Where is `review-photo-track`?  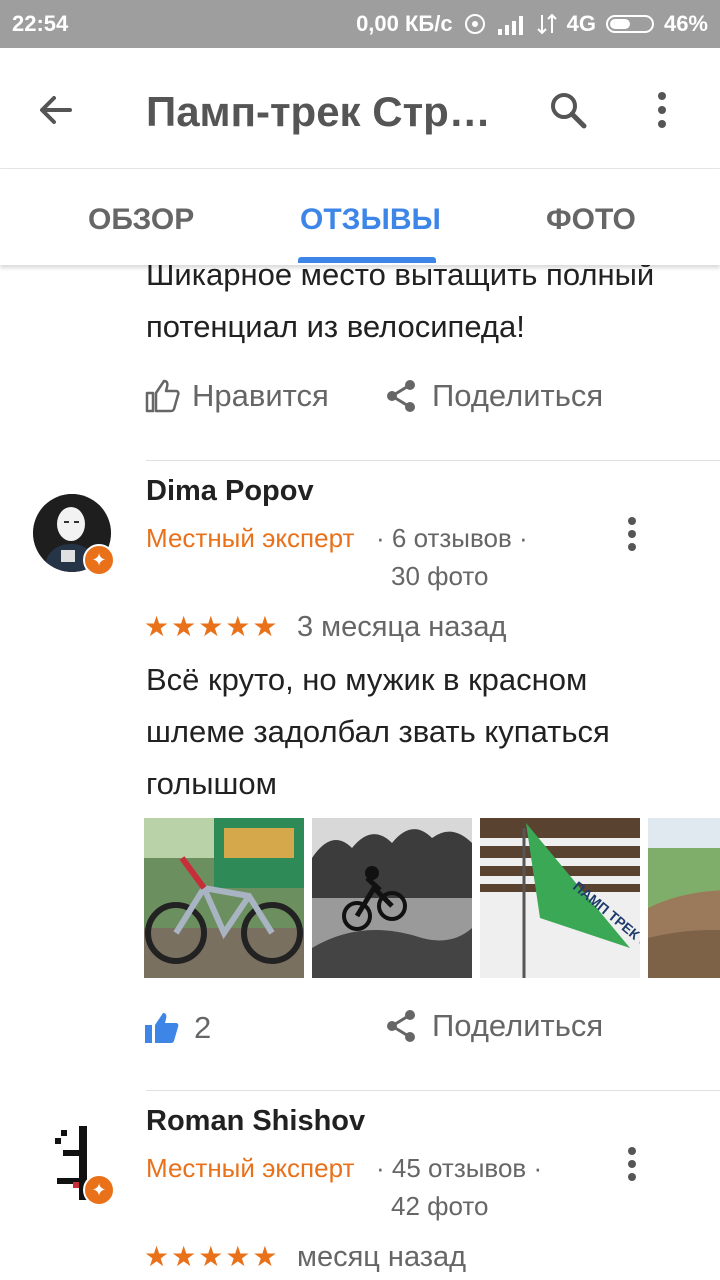 review-photo-track is located at coordinates (684, 898).